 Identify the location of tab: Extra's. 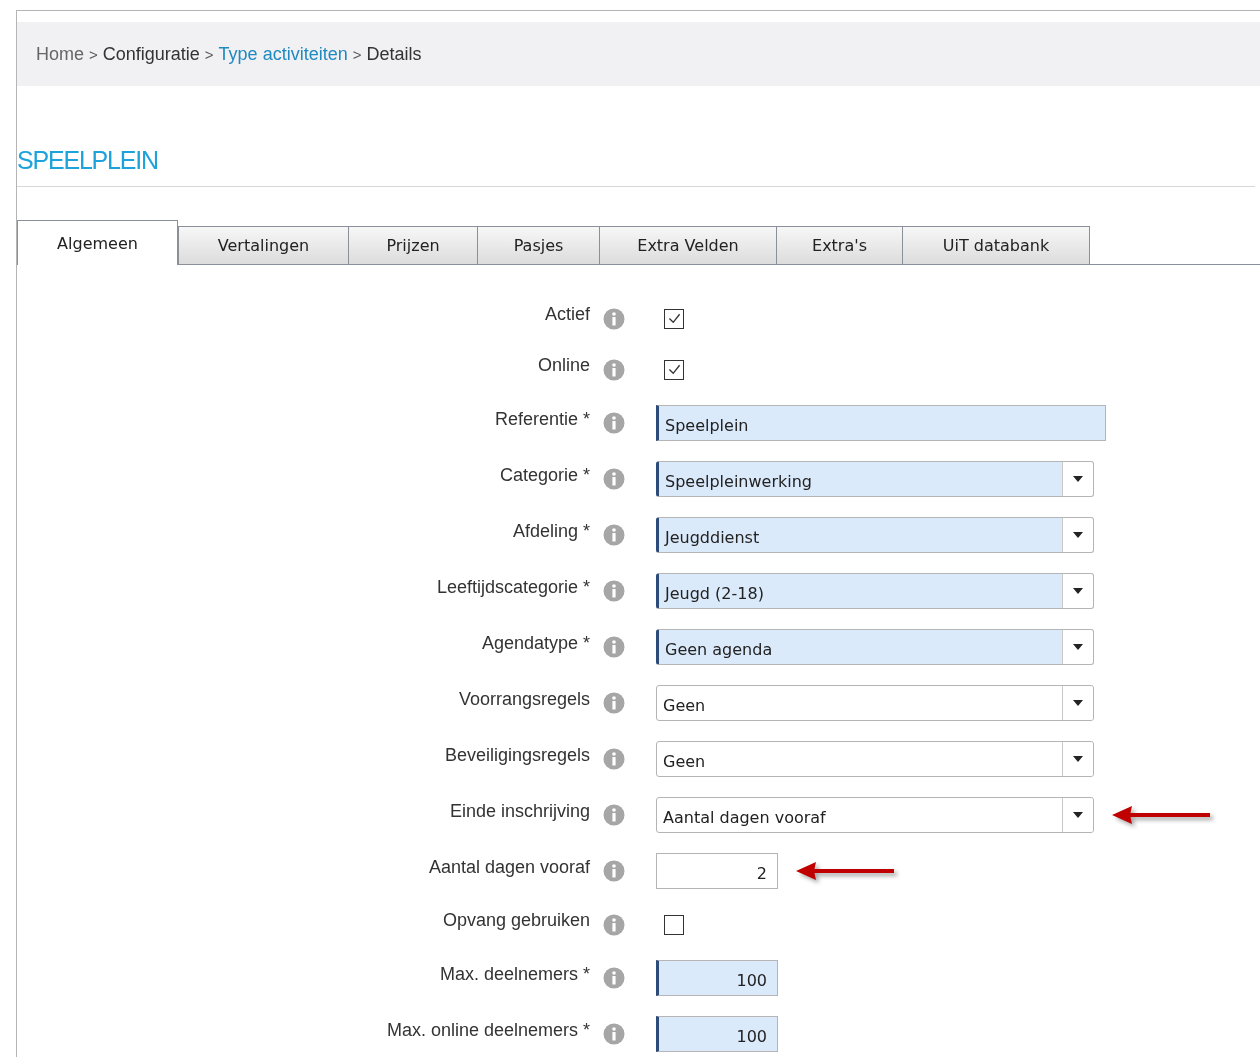
(839, 245).